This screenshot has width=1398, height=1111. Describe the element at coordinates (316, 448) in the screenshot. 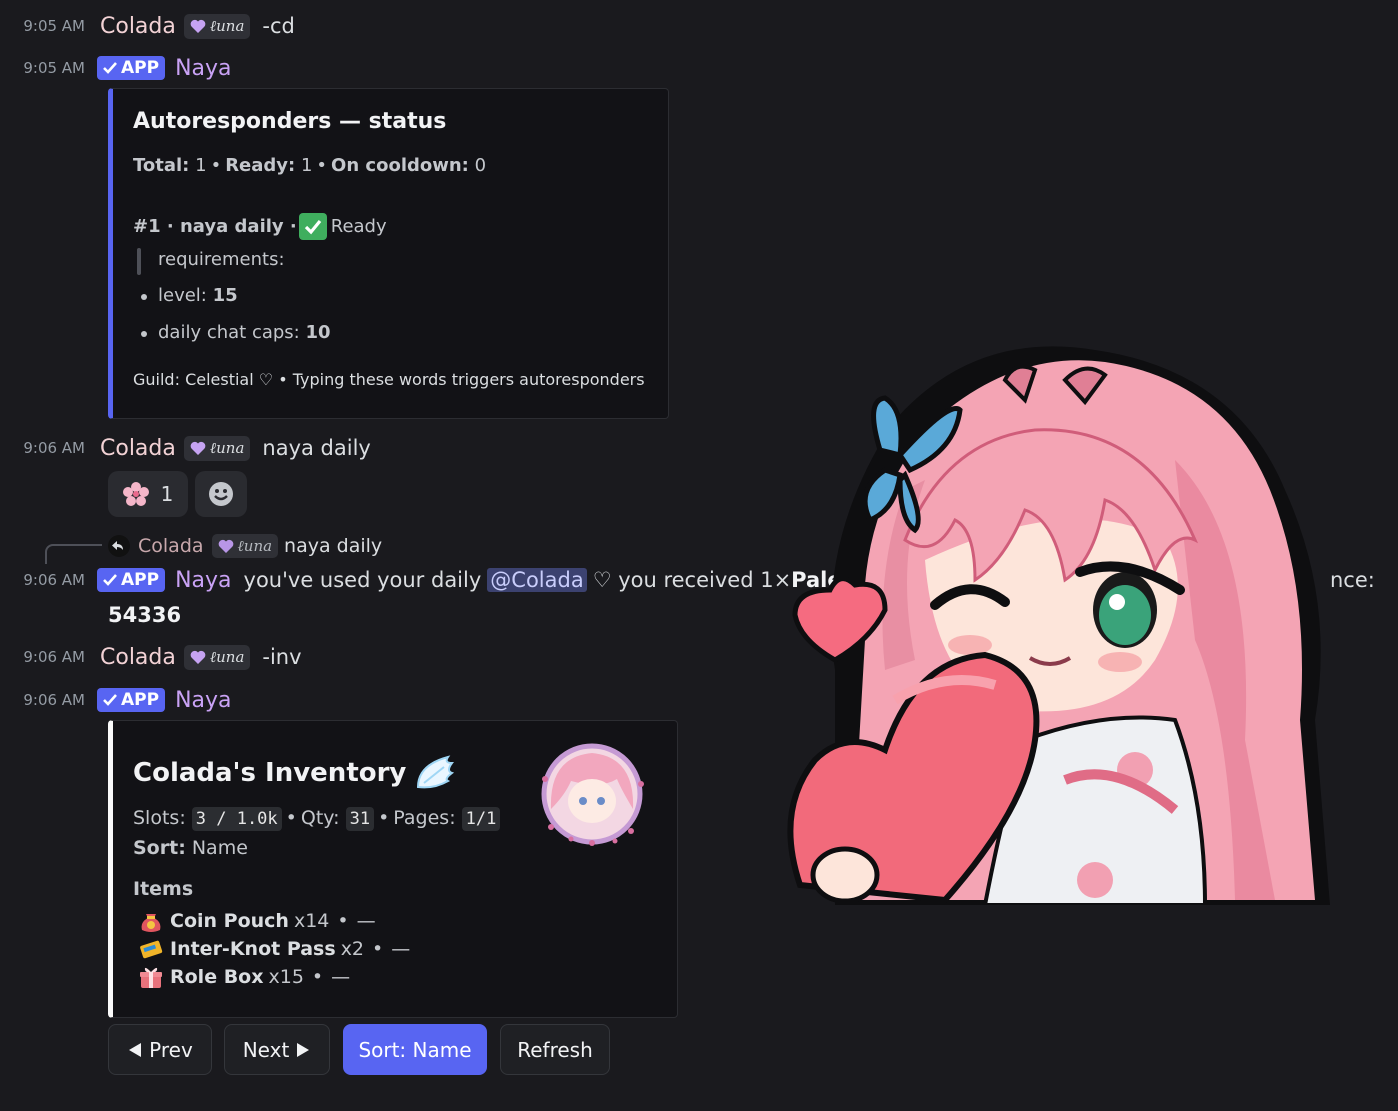

I see `message-text: naya daily` at that location.